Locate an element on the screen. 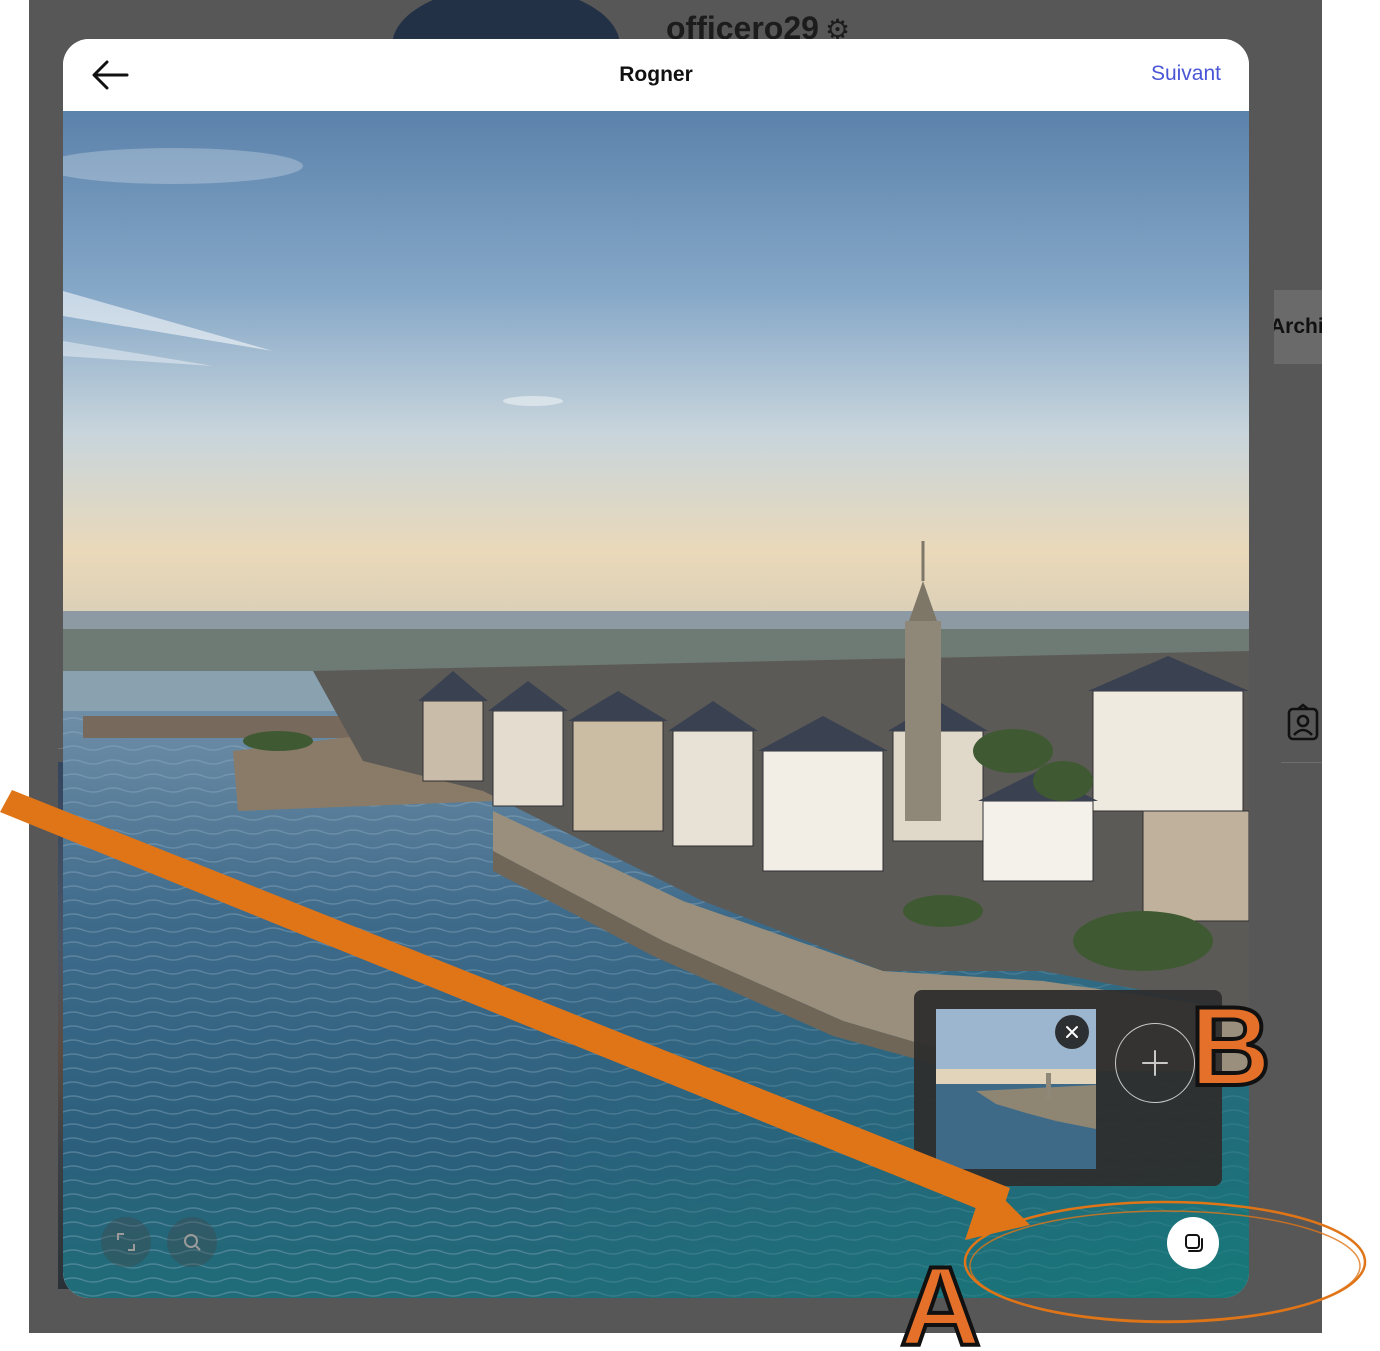 This screenshot has height=1351, width=1380. add-media-button is located at coordinates (1155, 1063).